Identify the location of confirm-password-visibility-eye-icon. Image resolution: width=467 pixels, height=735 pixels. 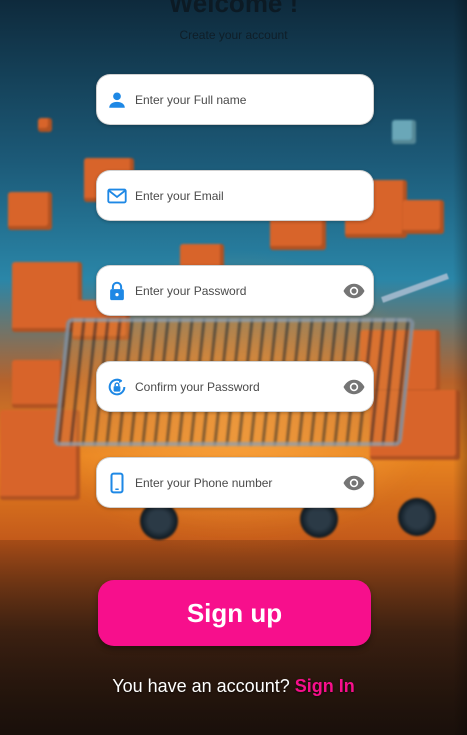
(354, 387).